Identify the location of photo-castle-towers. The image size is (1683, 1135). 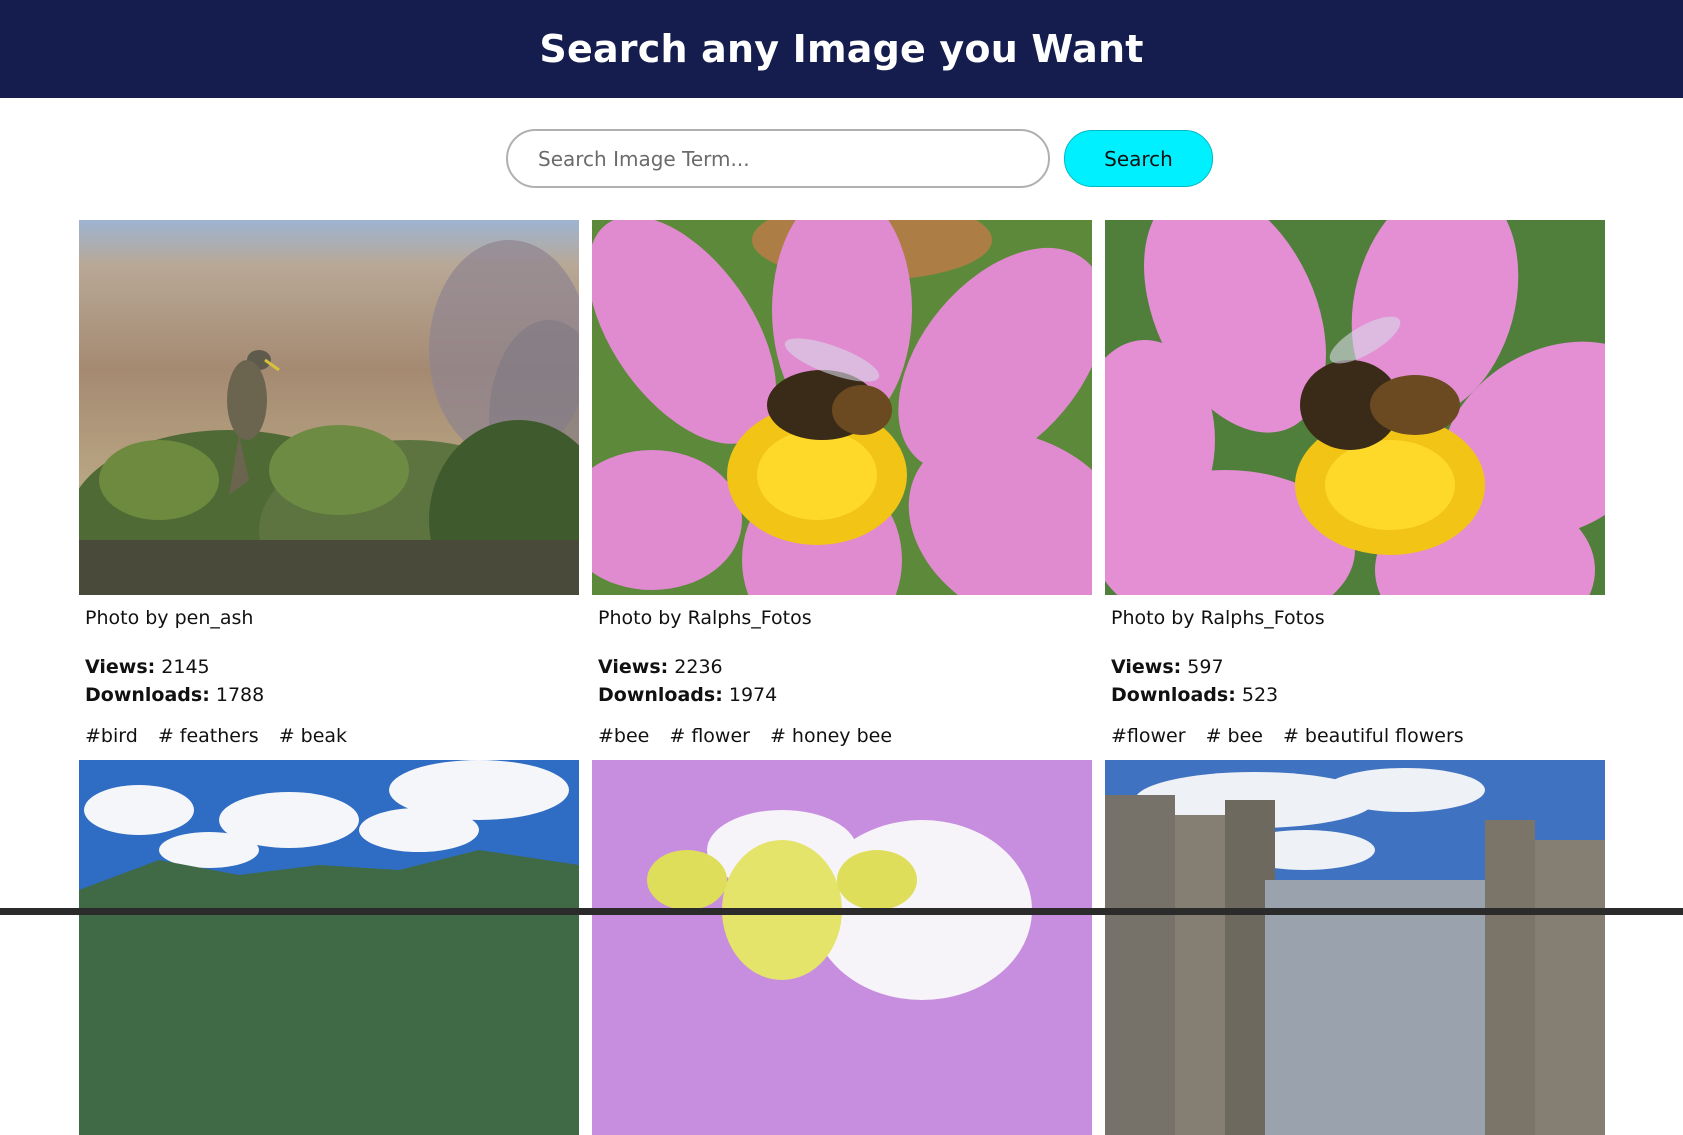
(1355, 947).